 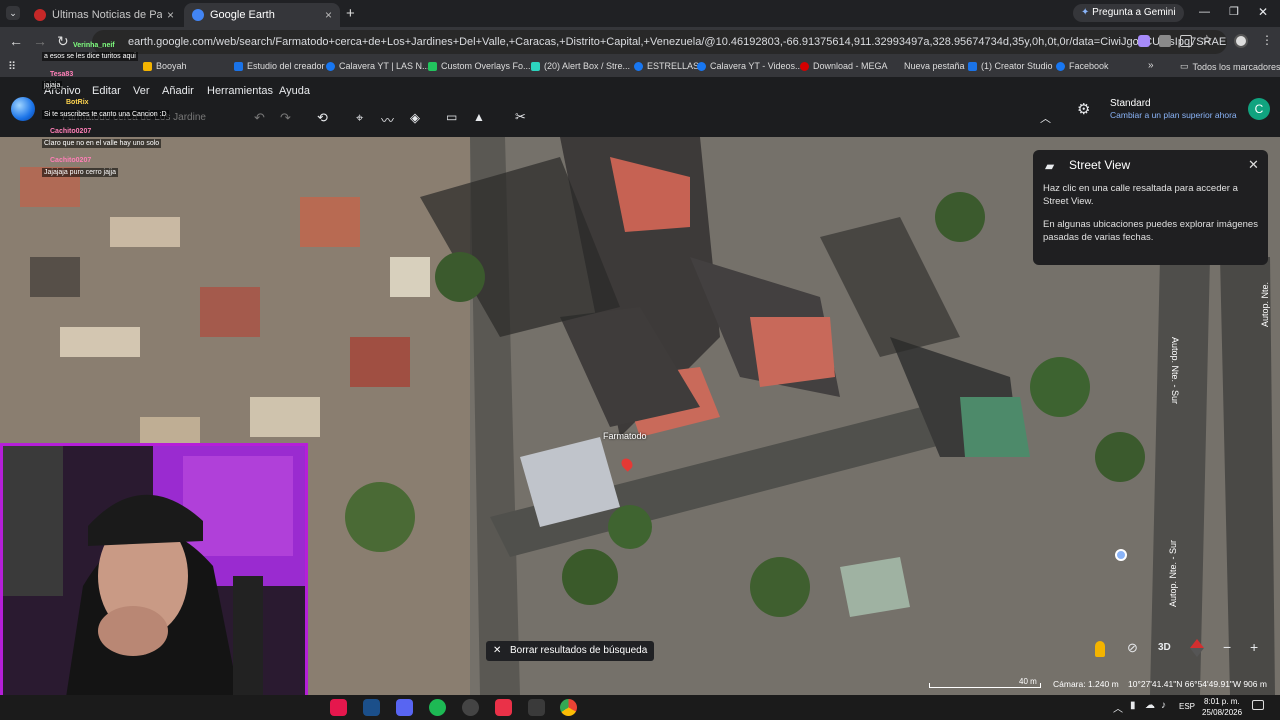 What do you see at coordinates (1118, 707) in the screenshot?
I see `tray-chevron-icon: ︿` at bounding box center [1118, 707].